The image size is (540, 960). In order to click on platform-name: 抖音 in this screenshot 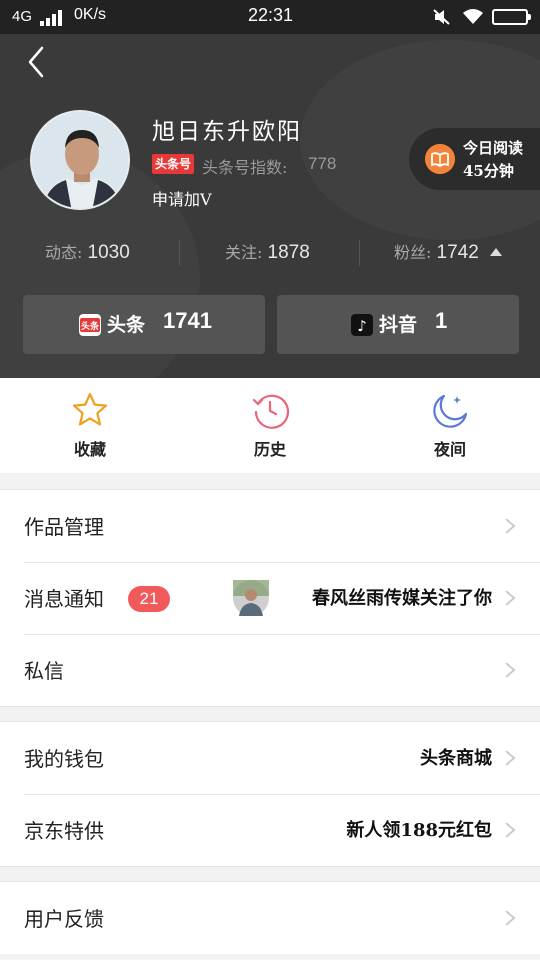, I will do `click(398, 325)`.